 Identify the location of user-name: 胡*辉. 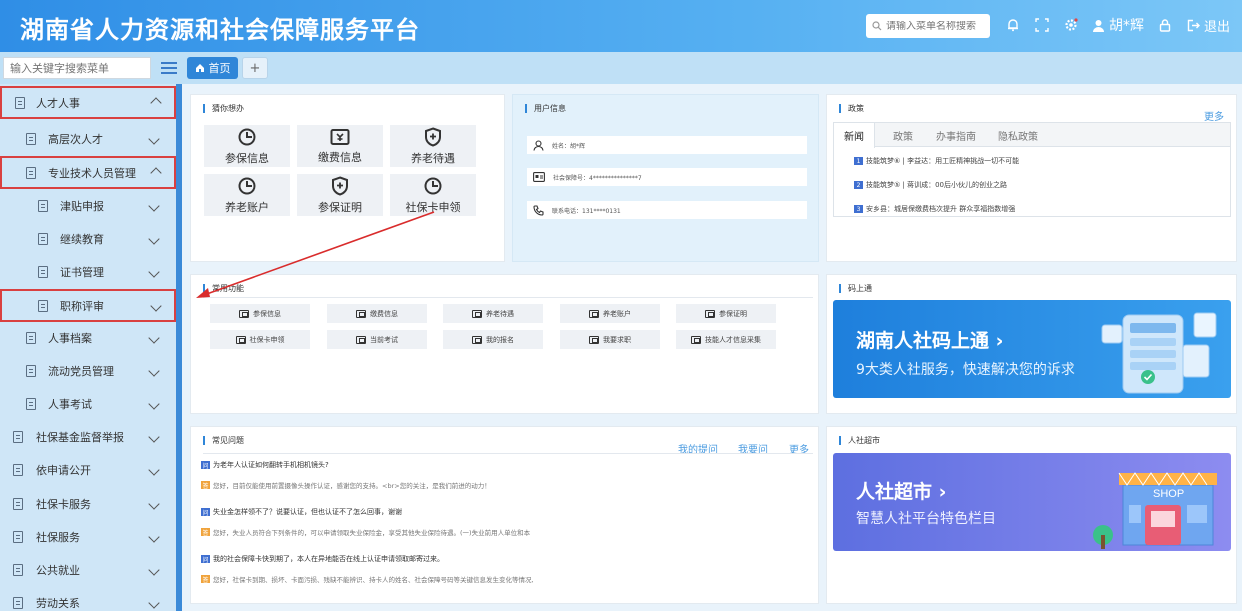
(1126, 26).